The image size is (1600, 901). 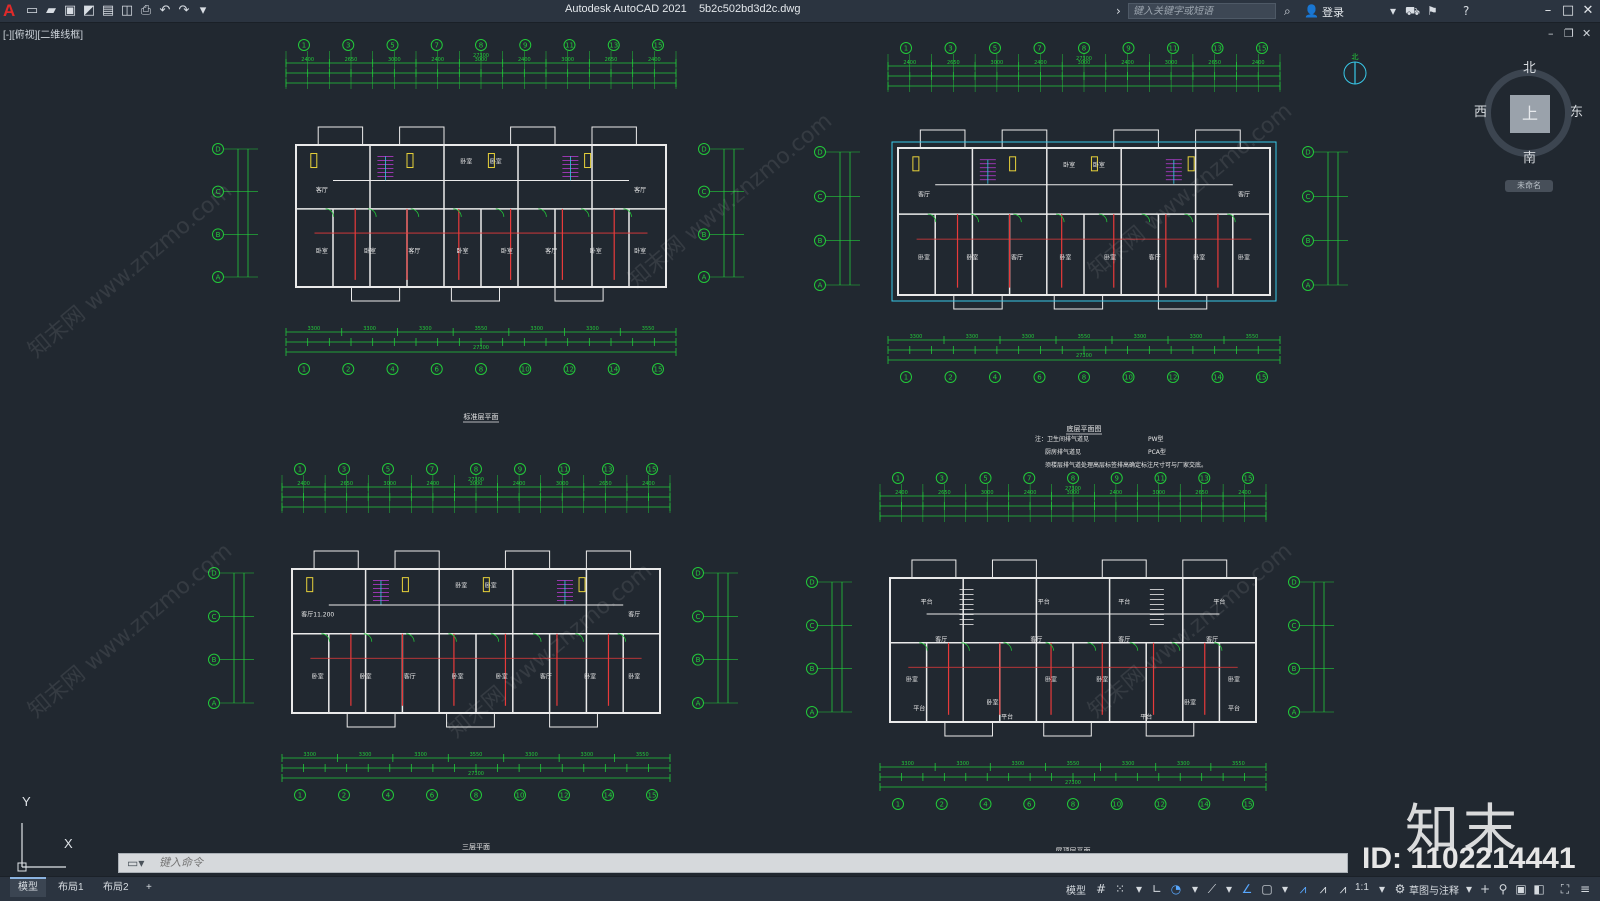 I want to click on close-icon: ✕, so click(x=1588, y=11).